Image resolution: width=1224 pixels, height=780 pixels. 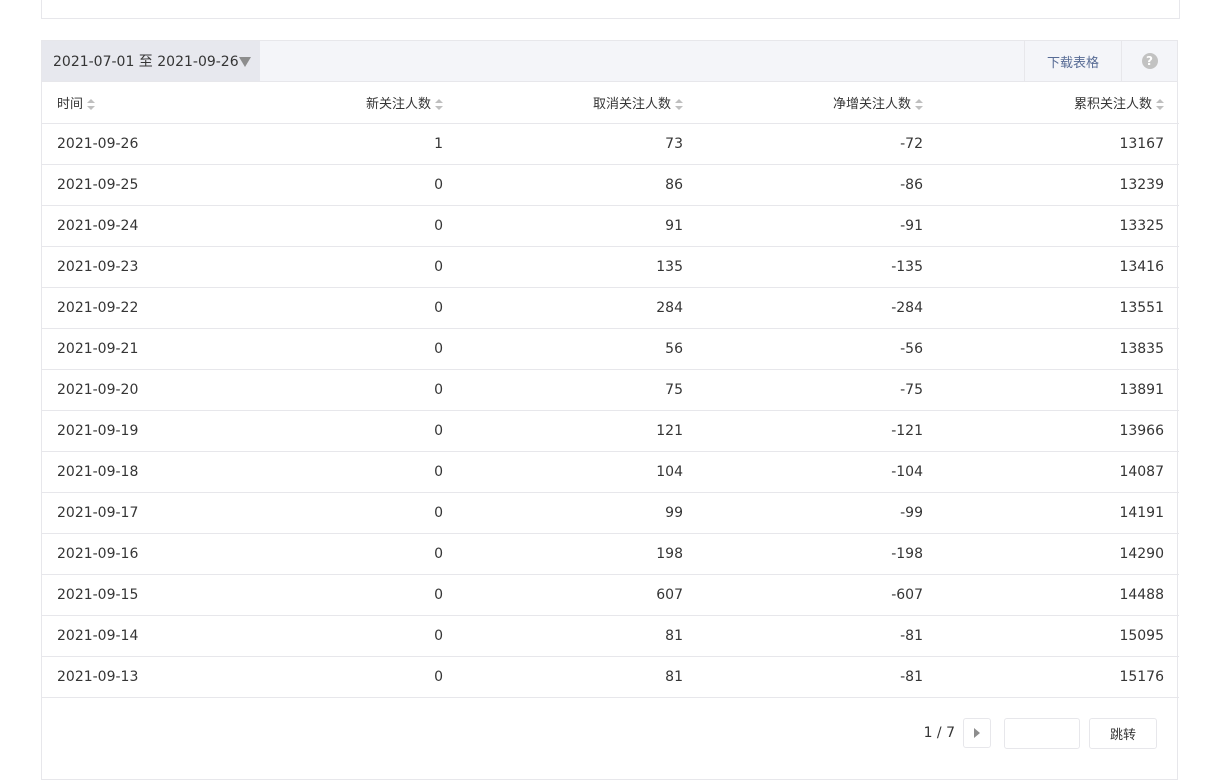 I want to click on cell-net-followers: -72, so click(x=818, y=144).